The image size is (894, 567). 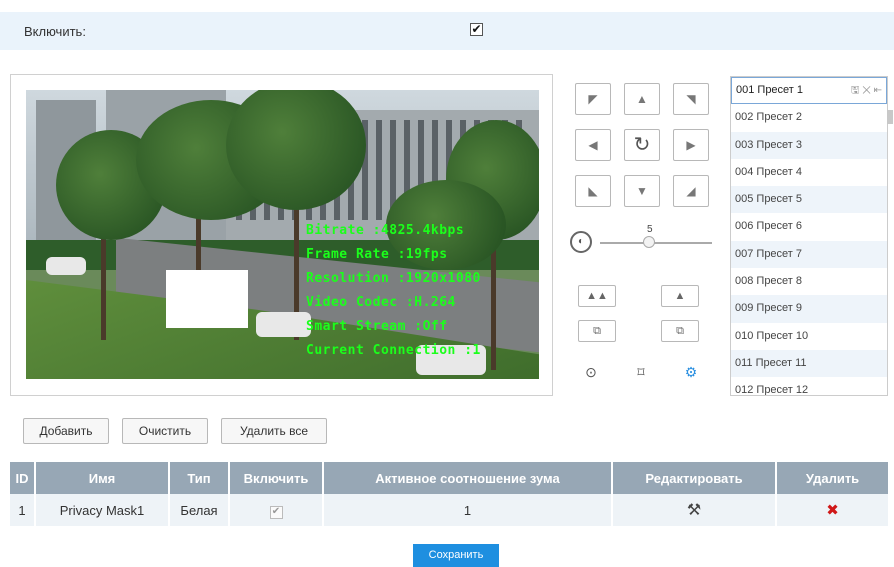 What do you see at coordinates (456, 555) in the screenshot?
I see `save-button: Сохранить` at bounding box center [456, 555].